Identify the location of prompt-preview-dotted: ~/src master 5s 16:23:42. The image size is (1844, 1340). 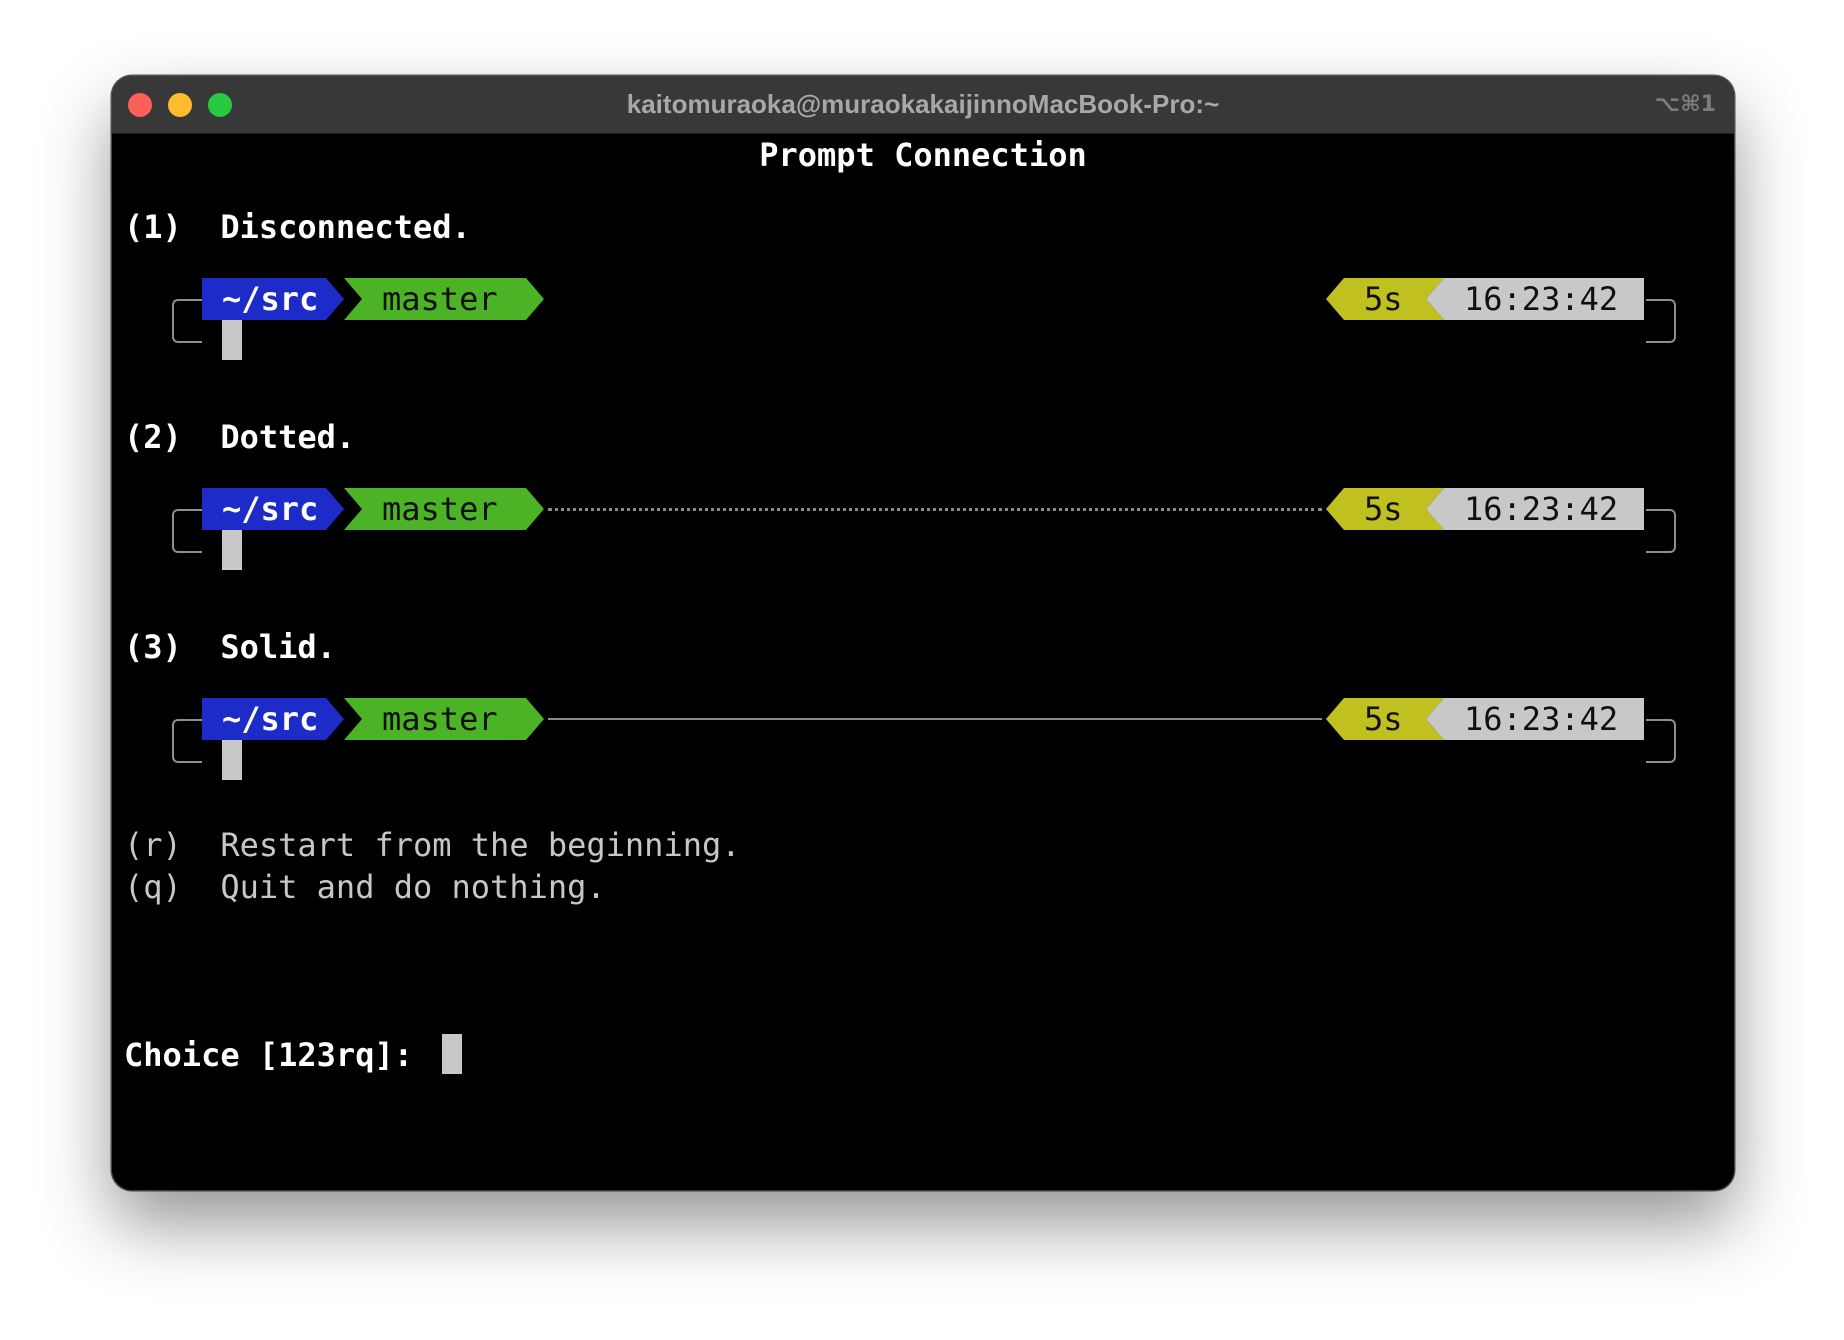
(923, 533).